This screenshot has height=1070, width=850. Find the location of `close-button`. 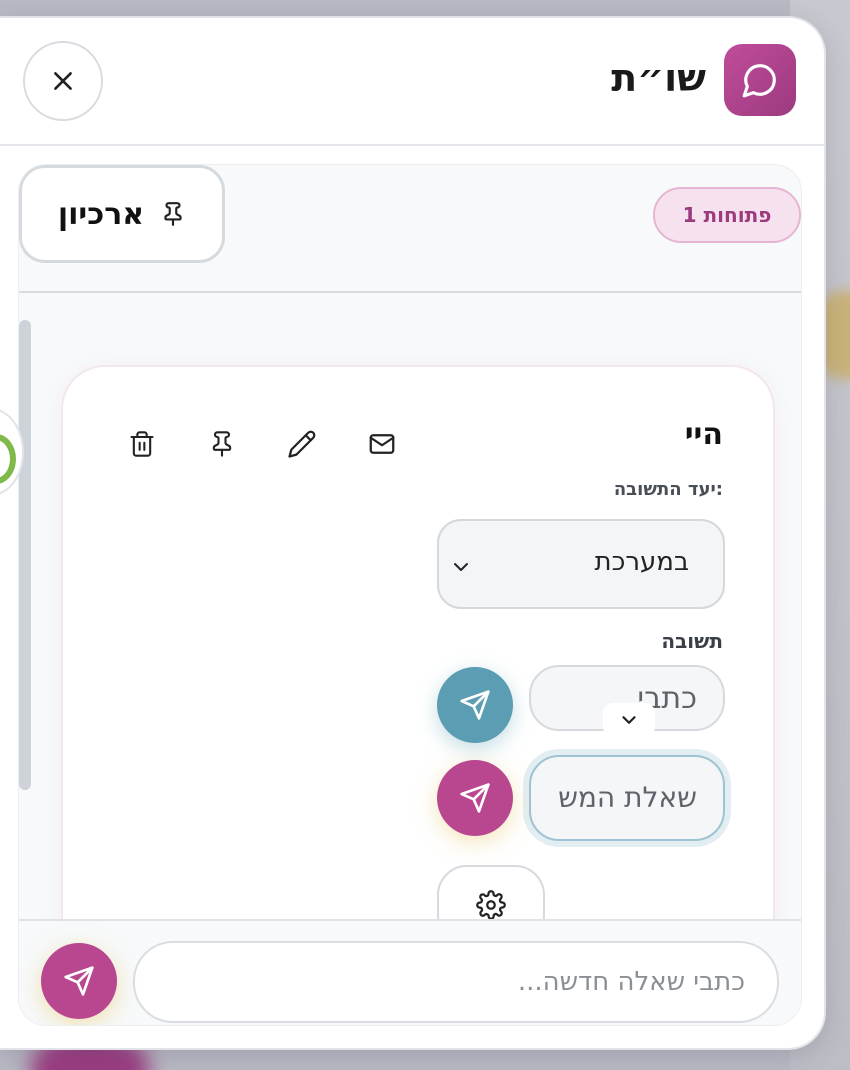

close-button is located at coordinates (63, 81).